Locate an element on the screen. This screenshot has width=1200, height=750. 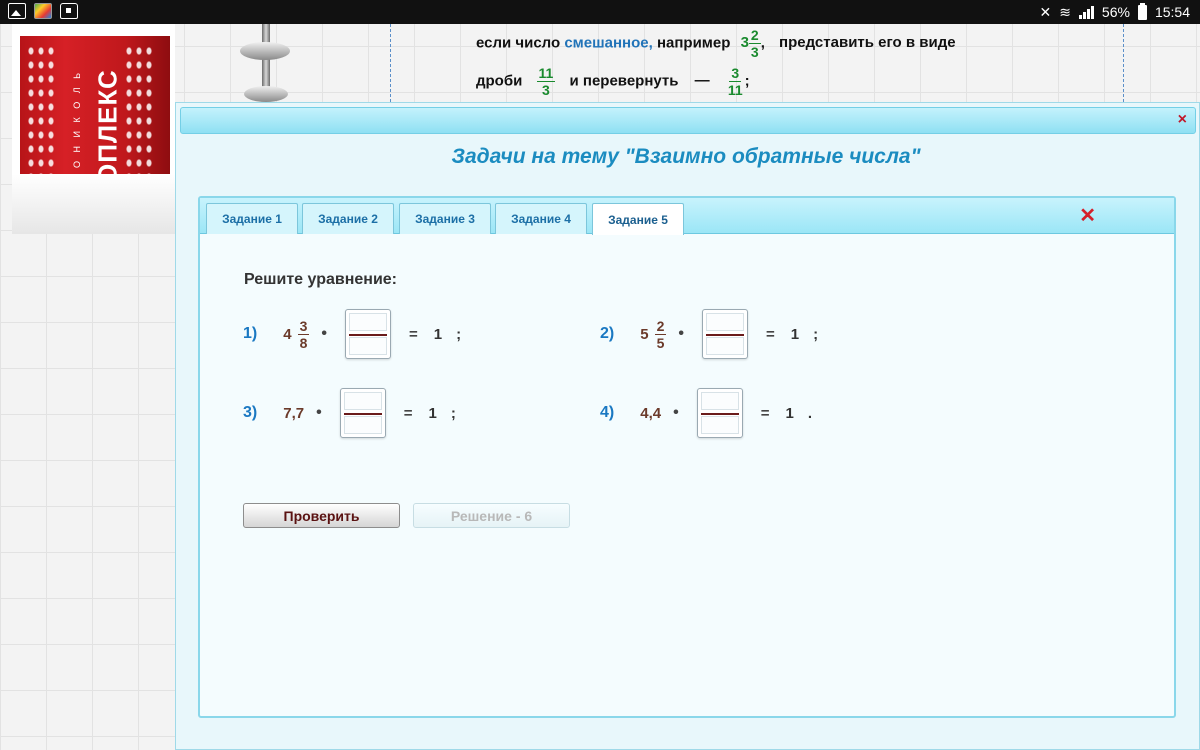
solution-button: Решение - 6 is located at coordinates (491, 515).